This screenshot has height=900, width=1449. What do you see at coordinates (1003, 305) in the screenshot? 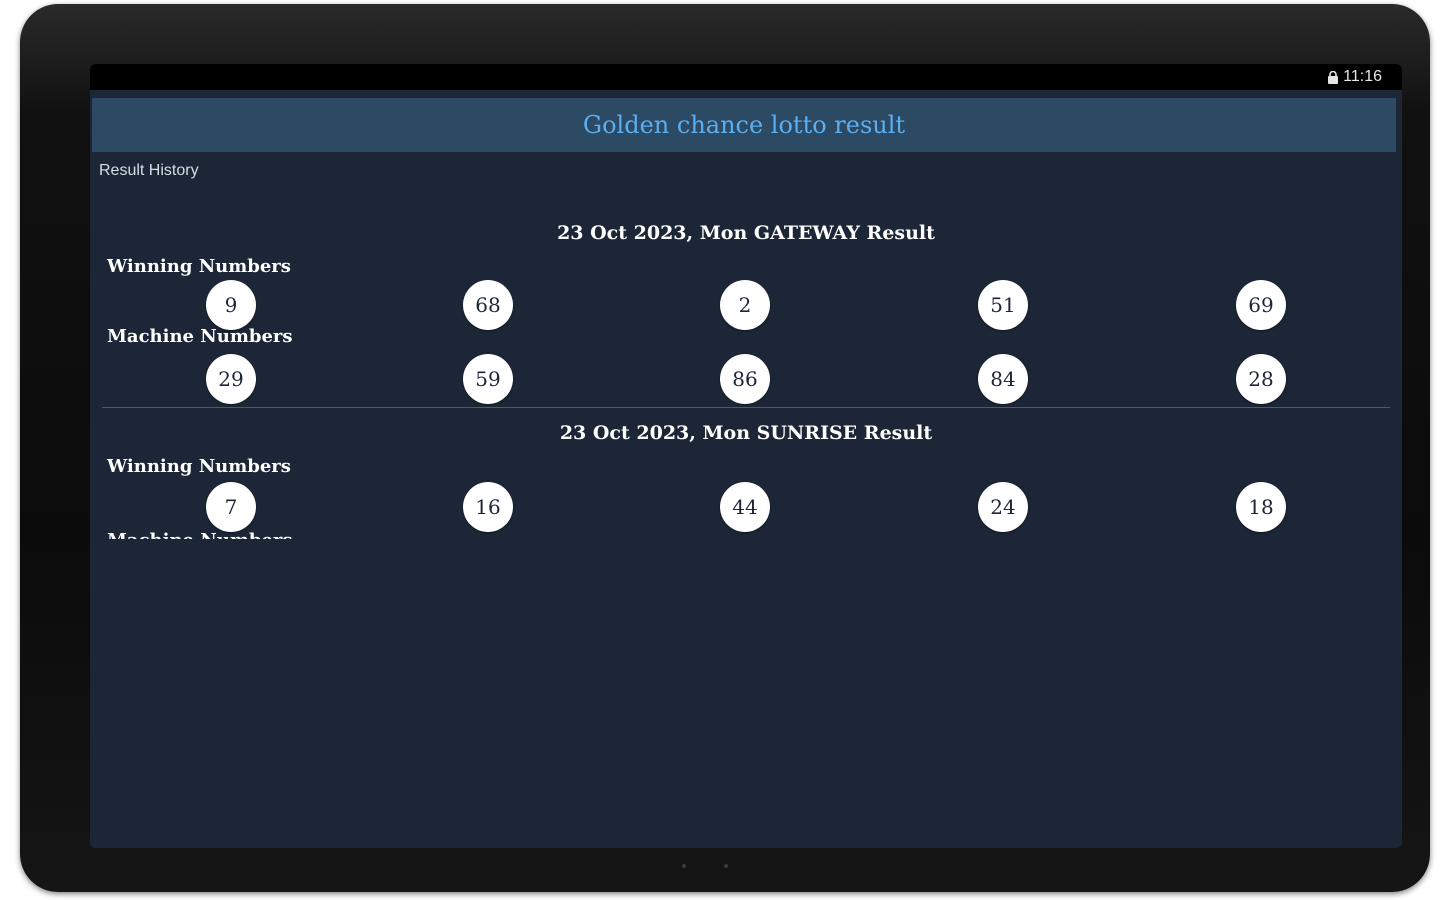
I see `lotto-ball: 51` at bounding box center [1003, 305].